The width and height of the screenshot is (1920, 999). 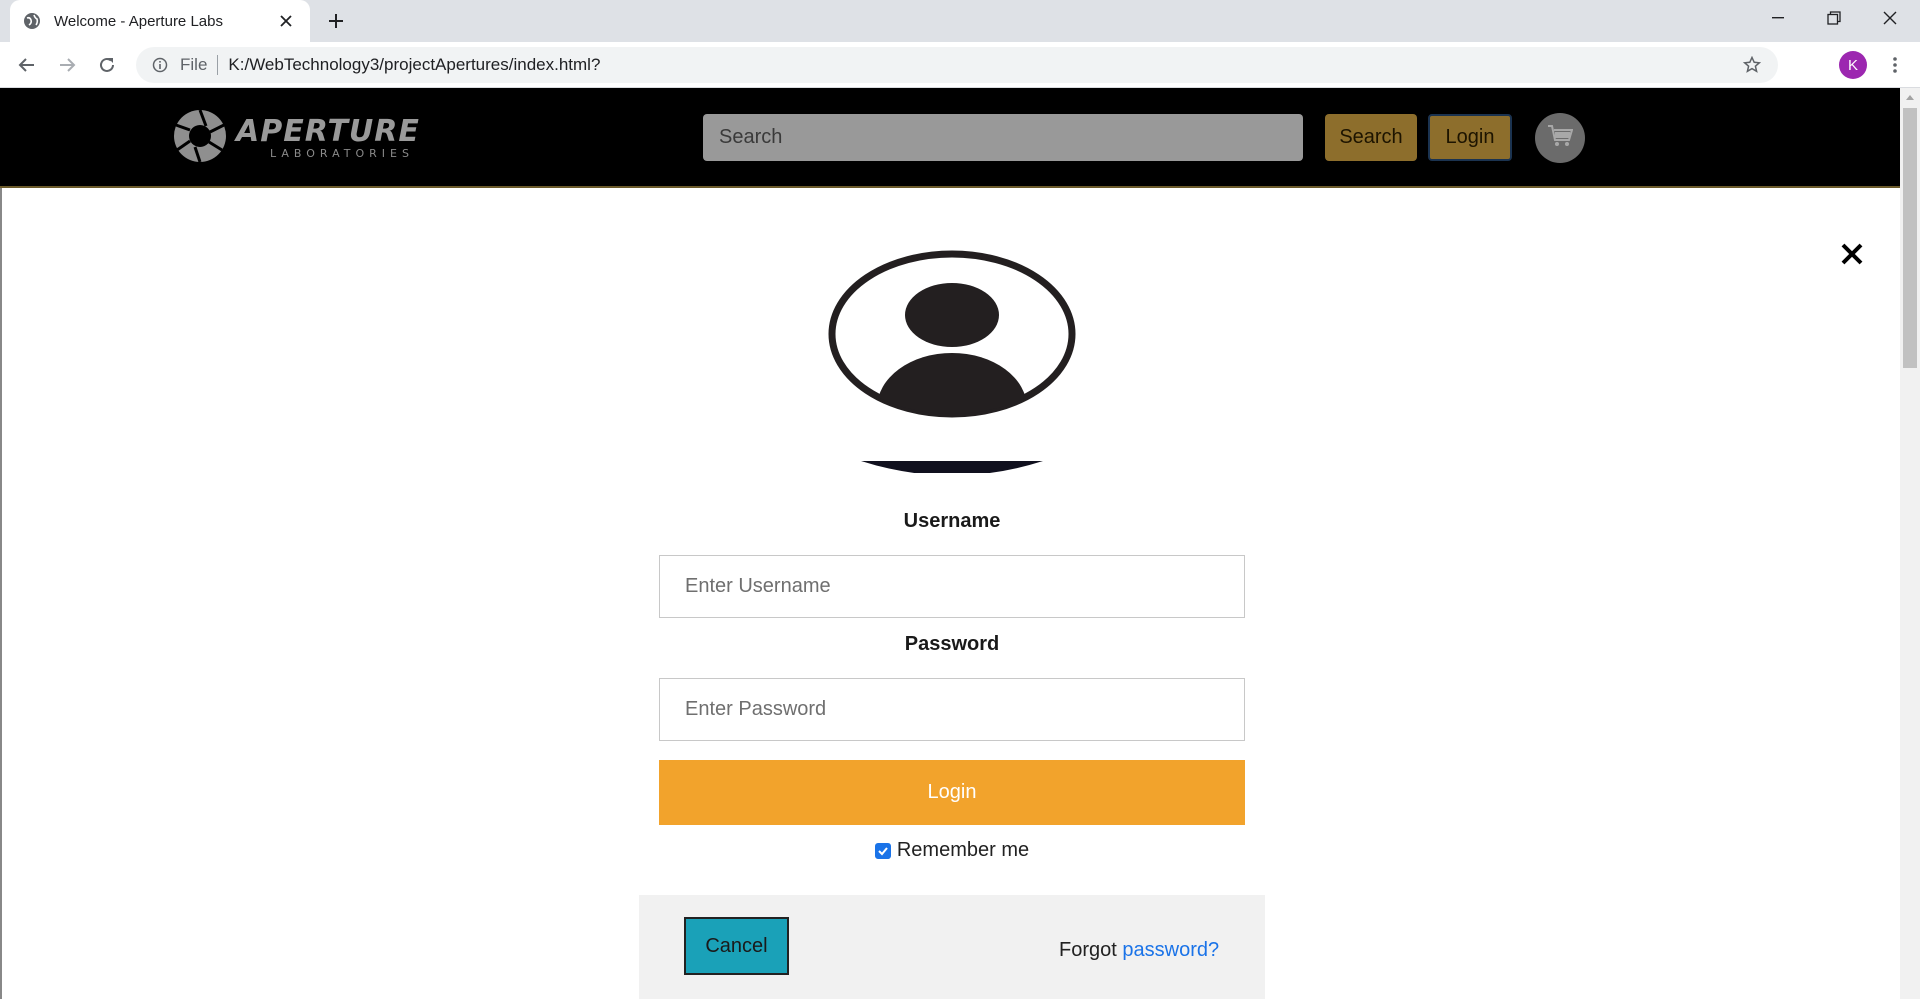 What do you see at coordinates (67, 65) in the screenshot?
I see `forward-arrow-icon` at bounding box center [67, 65].